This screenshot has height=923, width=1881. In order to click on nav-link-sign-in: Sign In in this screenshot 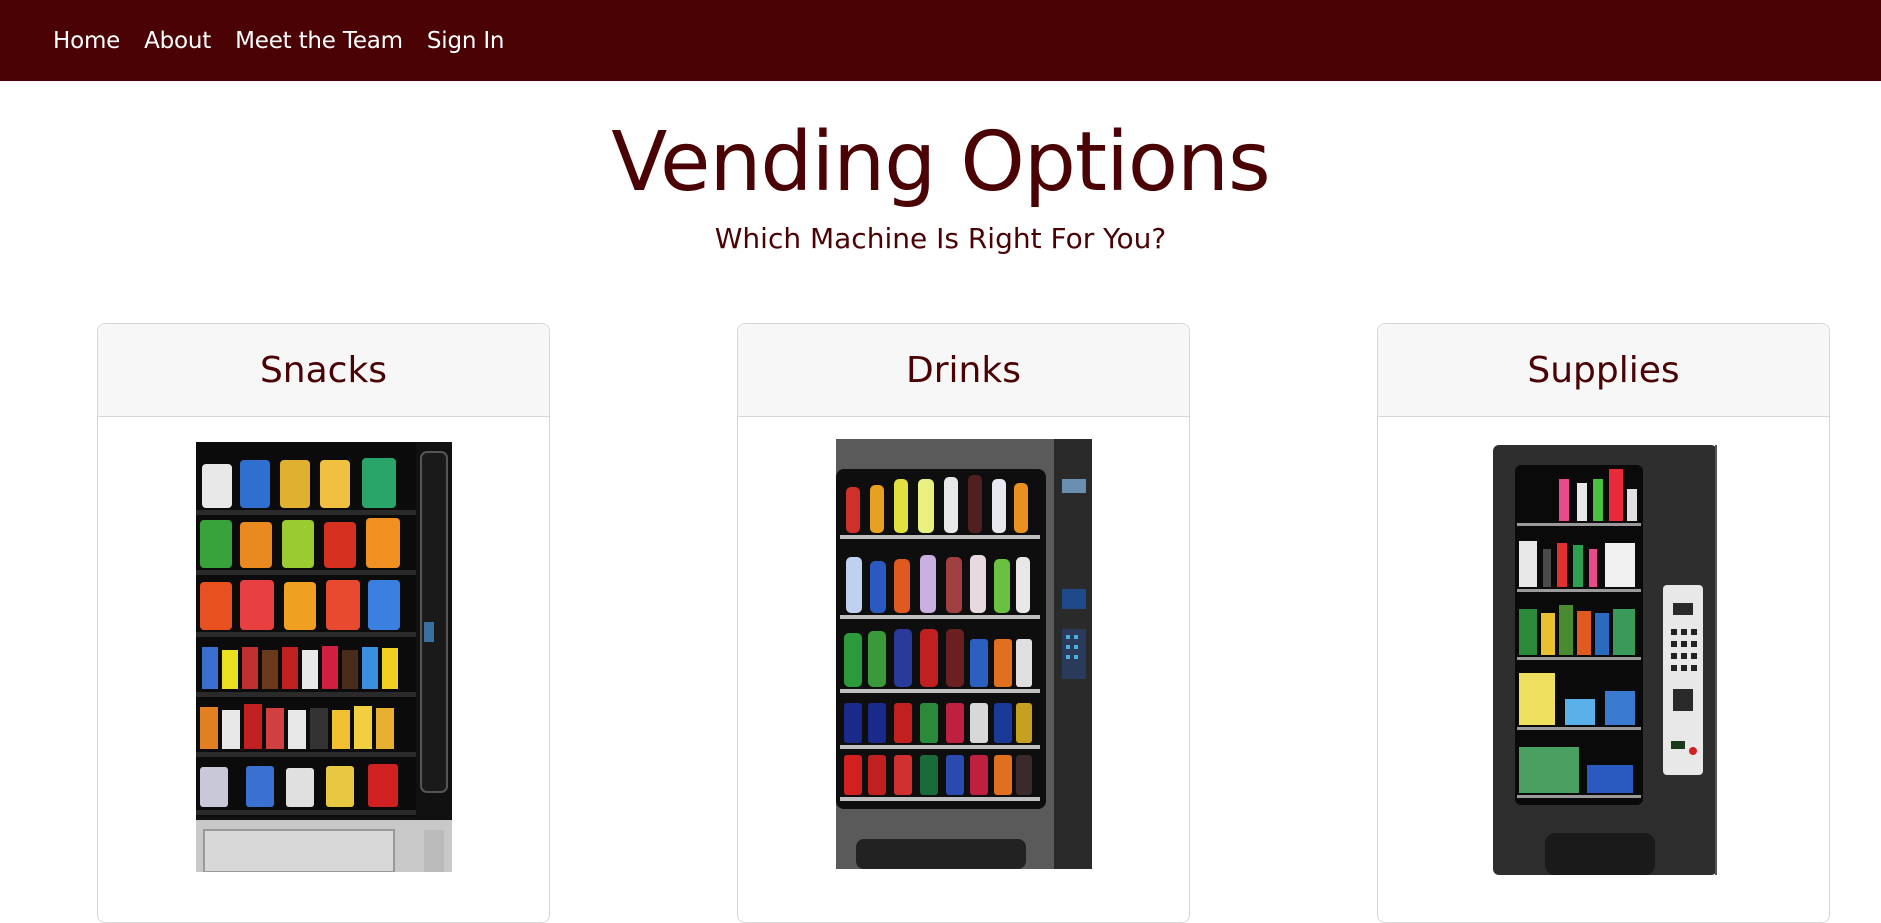, I will do `click(466, 41)`.